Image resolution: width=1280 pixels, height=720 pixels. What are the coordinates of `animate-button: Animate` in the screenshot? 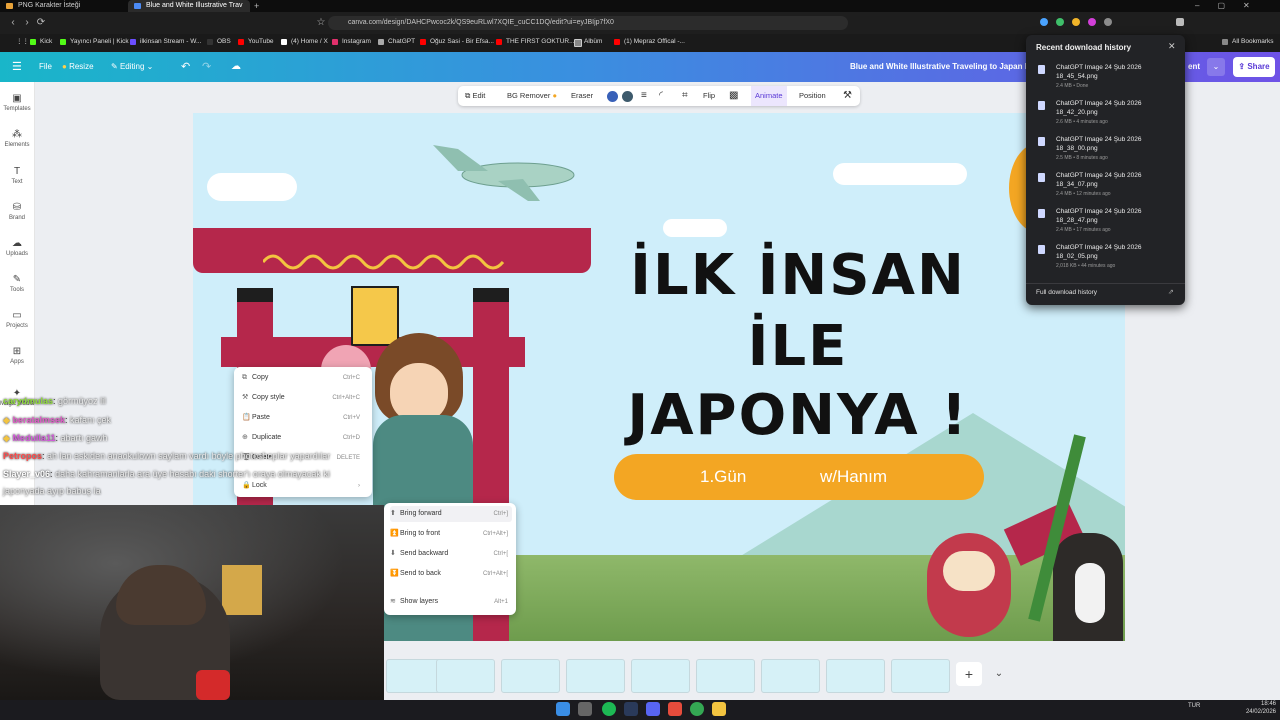 It's located at (769, 96).